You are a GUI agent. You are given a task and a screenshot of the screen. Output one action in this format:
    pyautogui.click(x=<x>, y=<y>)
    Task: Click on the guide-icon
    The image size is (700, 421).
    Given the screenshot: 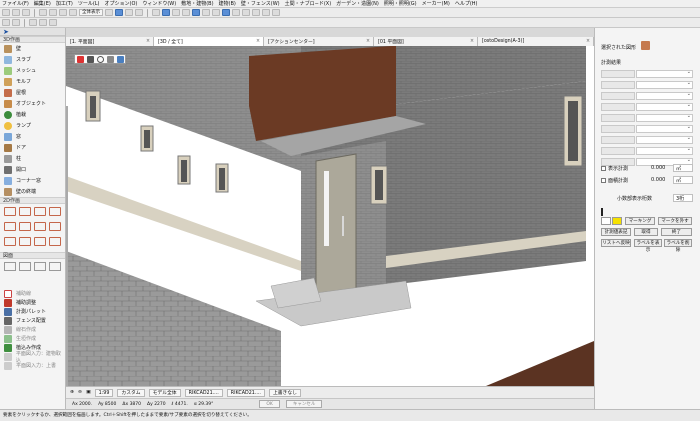 What is the action you would take?
    pyautogui.click(x=43, y=22)
    